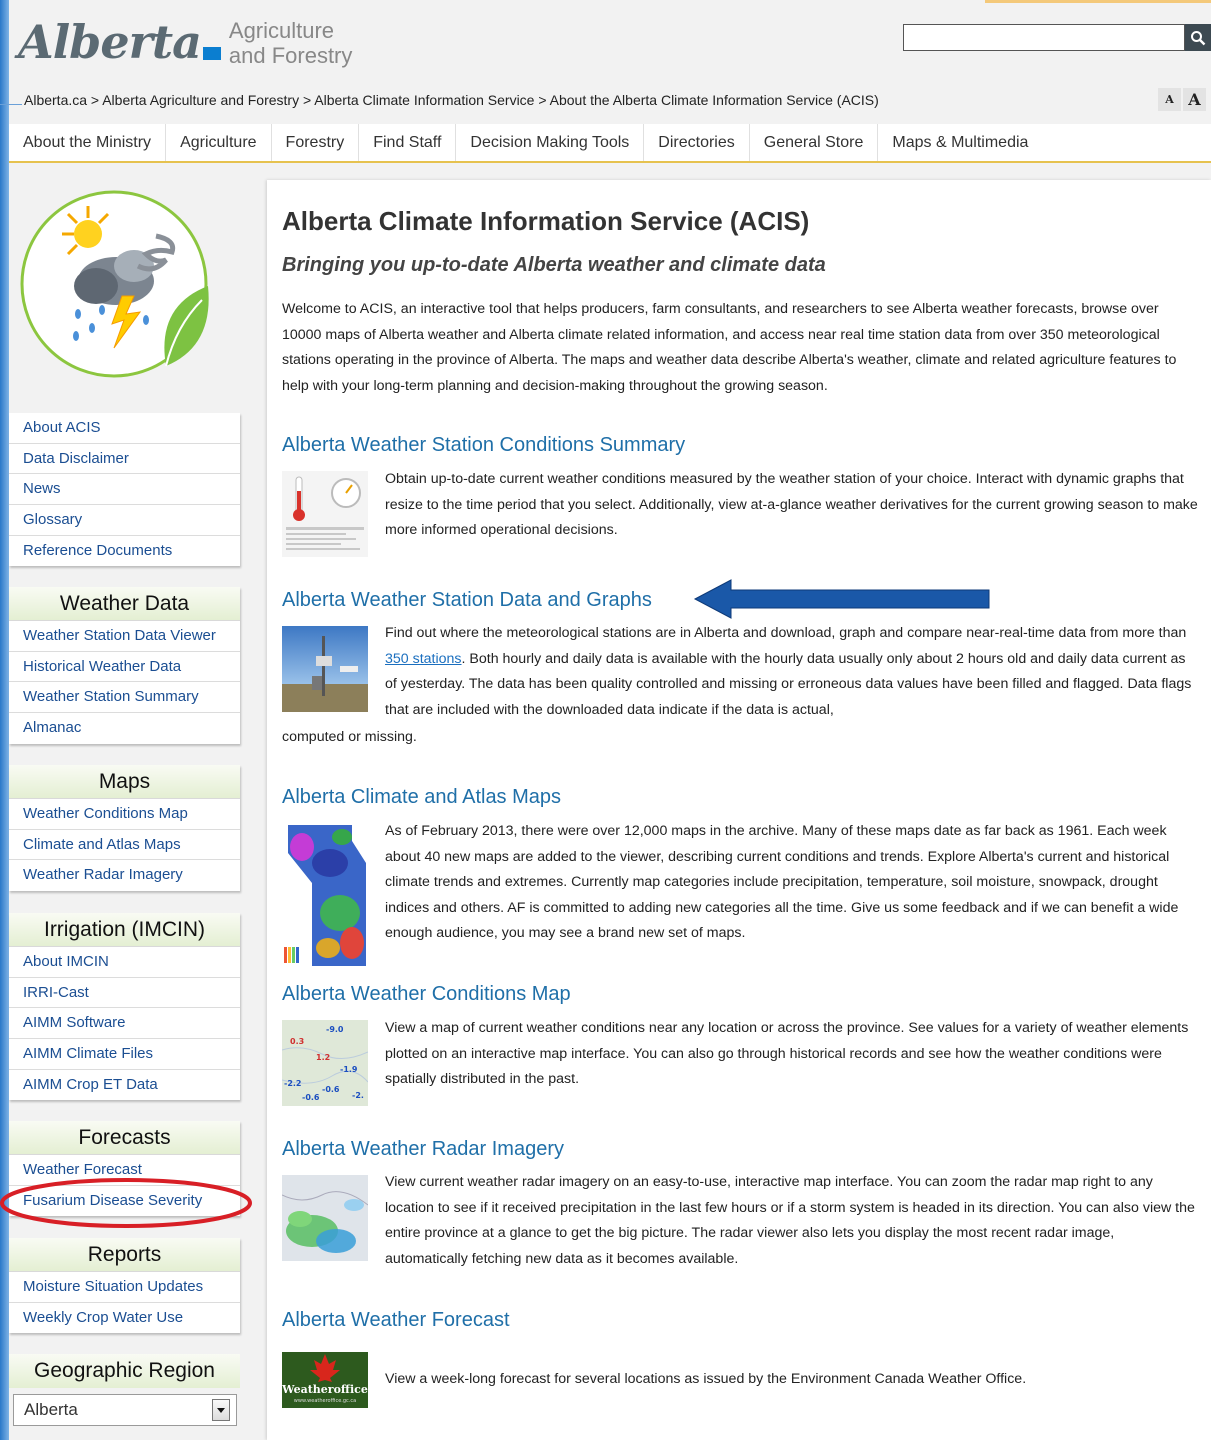 The image size is (1211, 1440). I want to click on annotation-ellipse-icon, so click(126, 1203).